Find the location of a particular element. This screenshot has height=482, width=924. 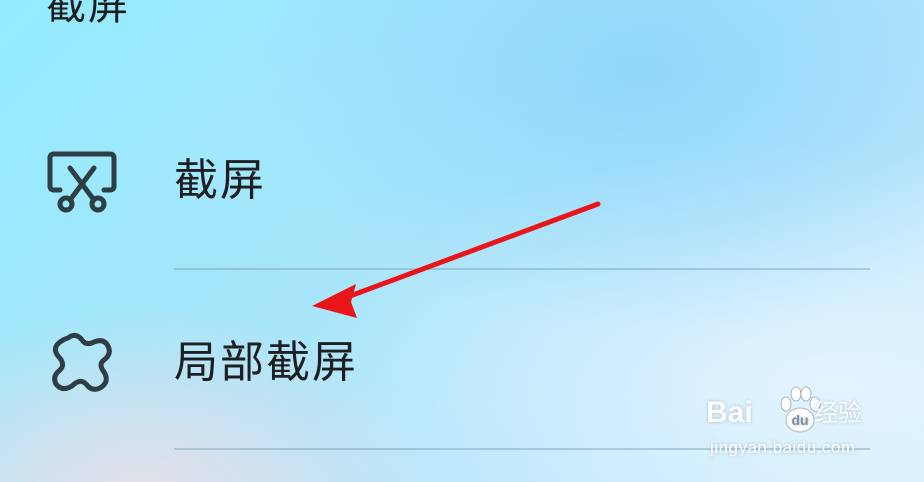

menu-item-label: 局部截屏 is located at coordinates (266, 362).